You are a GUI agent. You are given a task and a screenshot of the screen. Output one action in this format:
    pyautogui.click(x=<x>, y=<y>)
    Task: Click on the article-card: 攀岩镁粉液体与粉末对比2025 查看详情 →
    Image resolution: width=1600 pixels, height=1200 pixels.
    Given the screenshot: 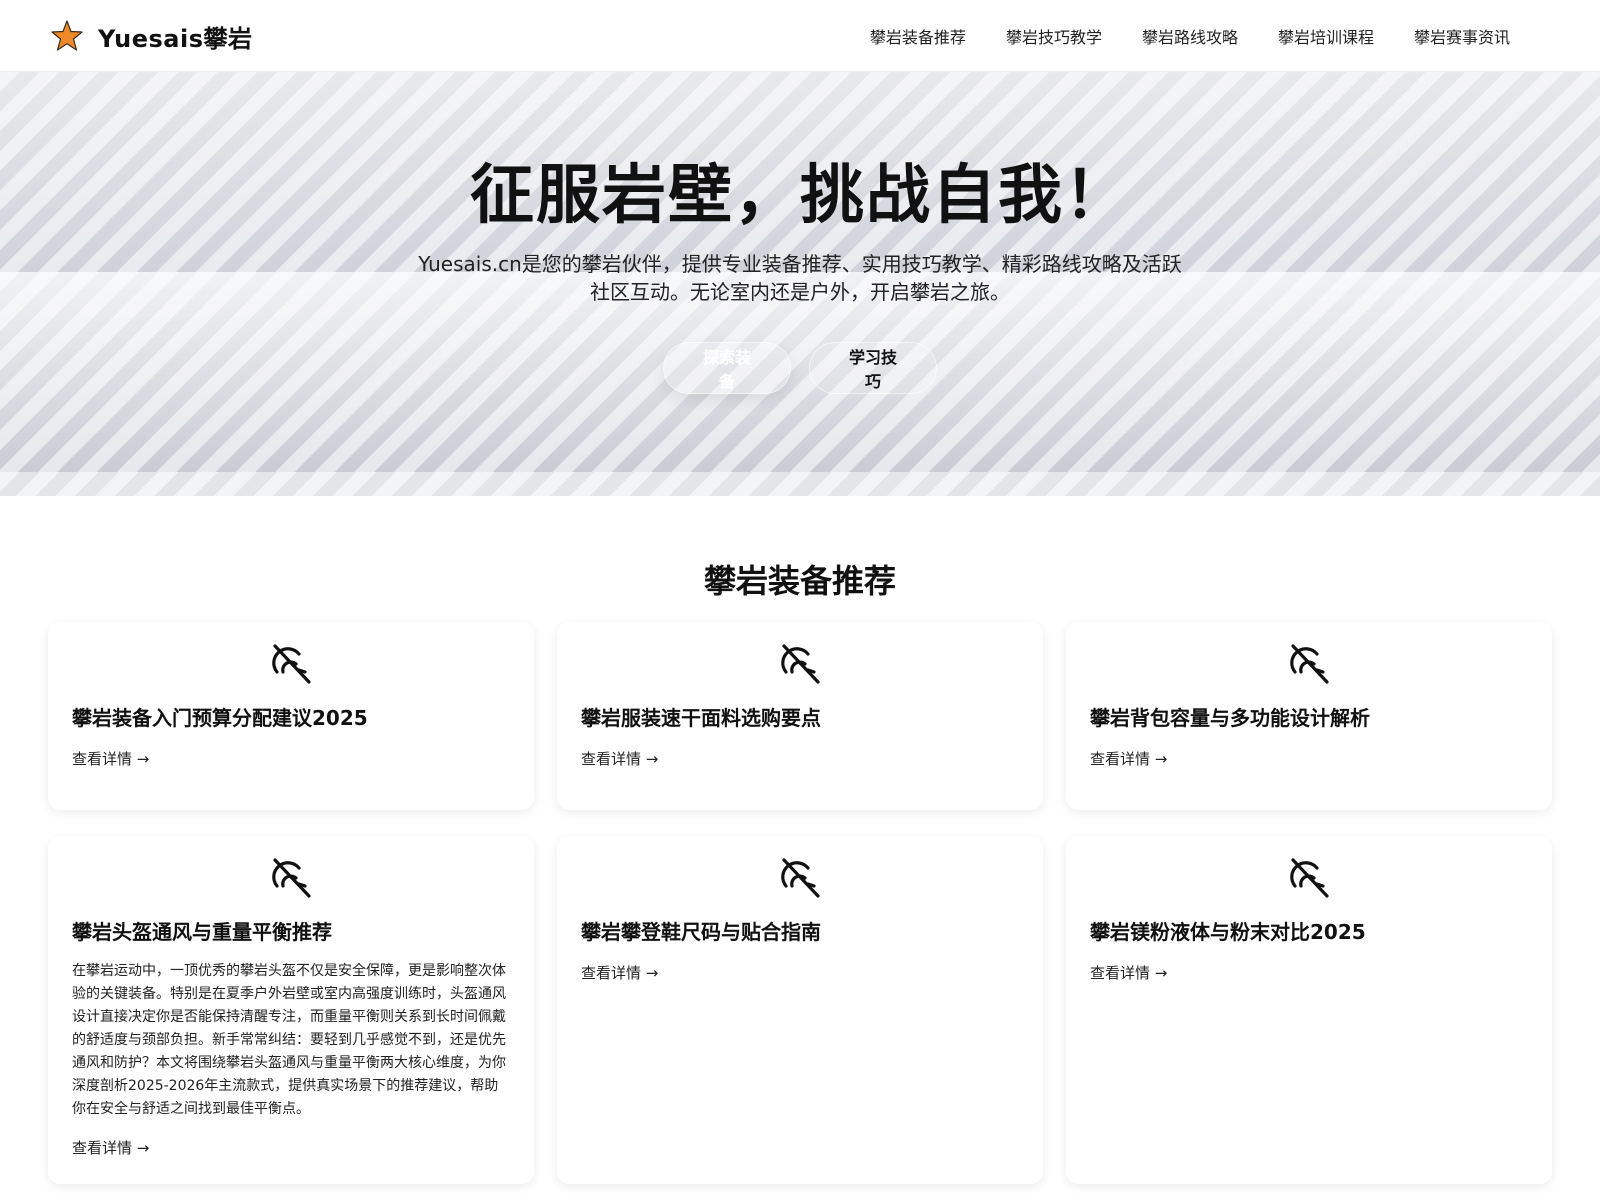 What is the action you would take?
    pyautogui.click(x=1309, y=1010)
    